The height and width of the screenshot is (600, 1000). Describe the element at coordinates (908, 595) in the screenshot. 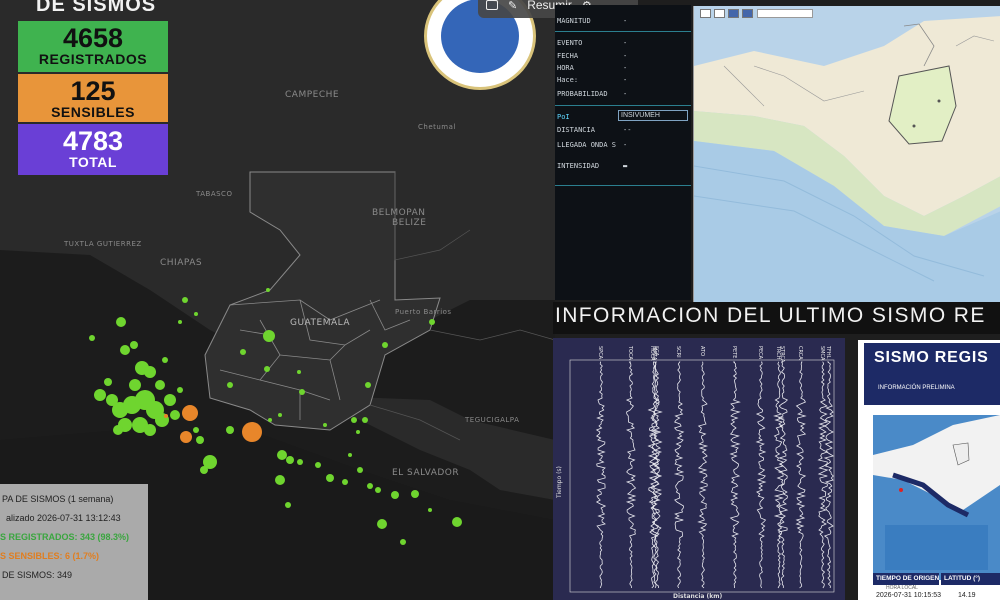

I see `report-origin-time: 2026-07-31 10:15:53` at that location.